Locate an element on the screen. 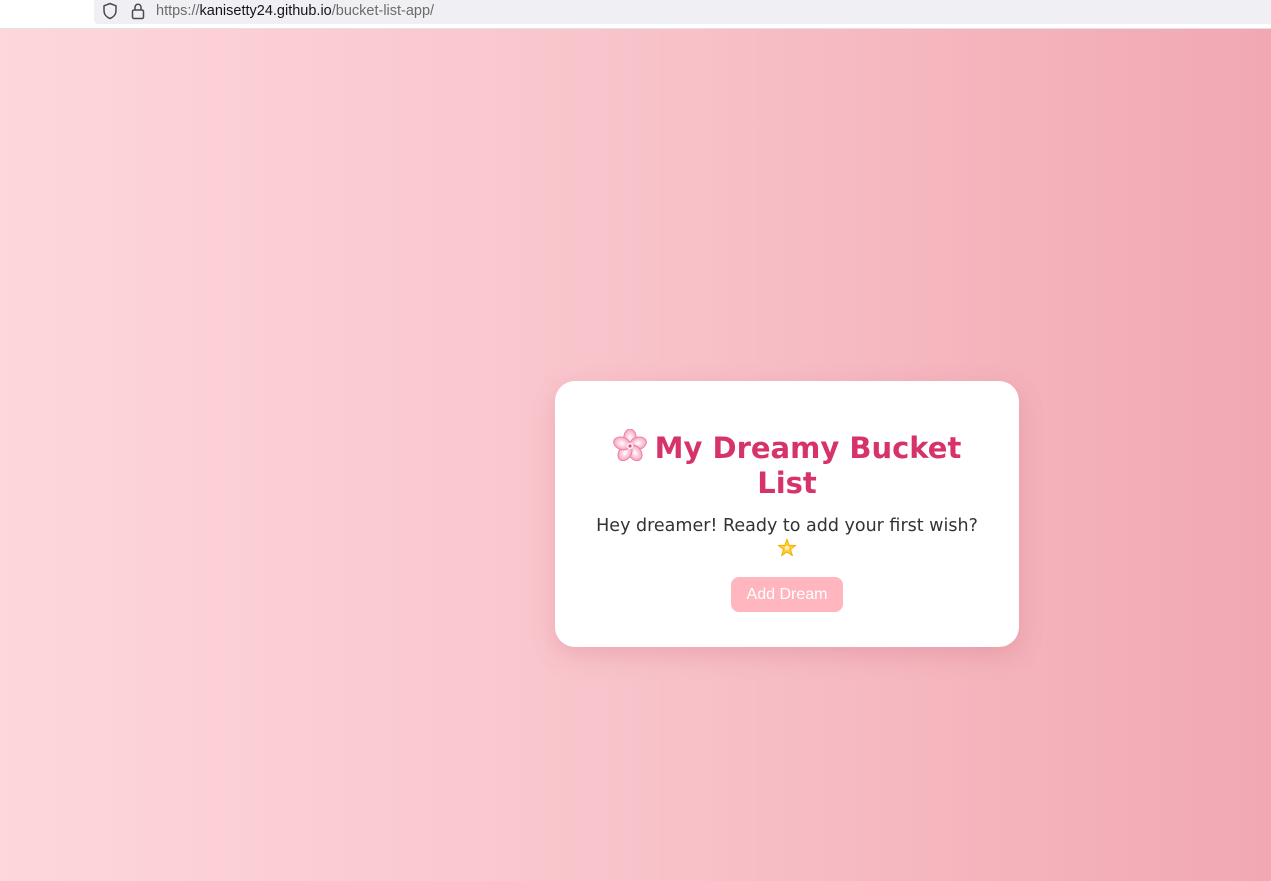  url-path: /bucket-list-app/ is located at coordinates (383, 11).